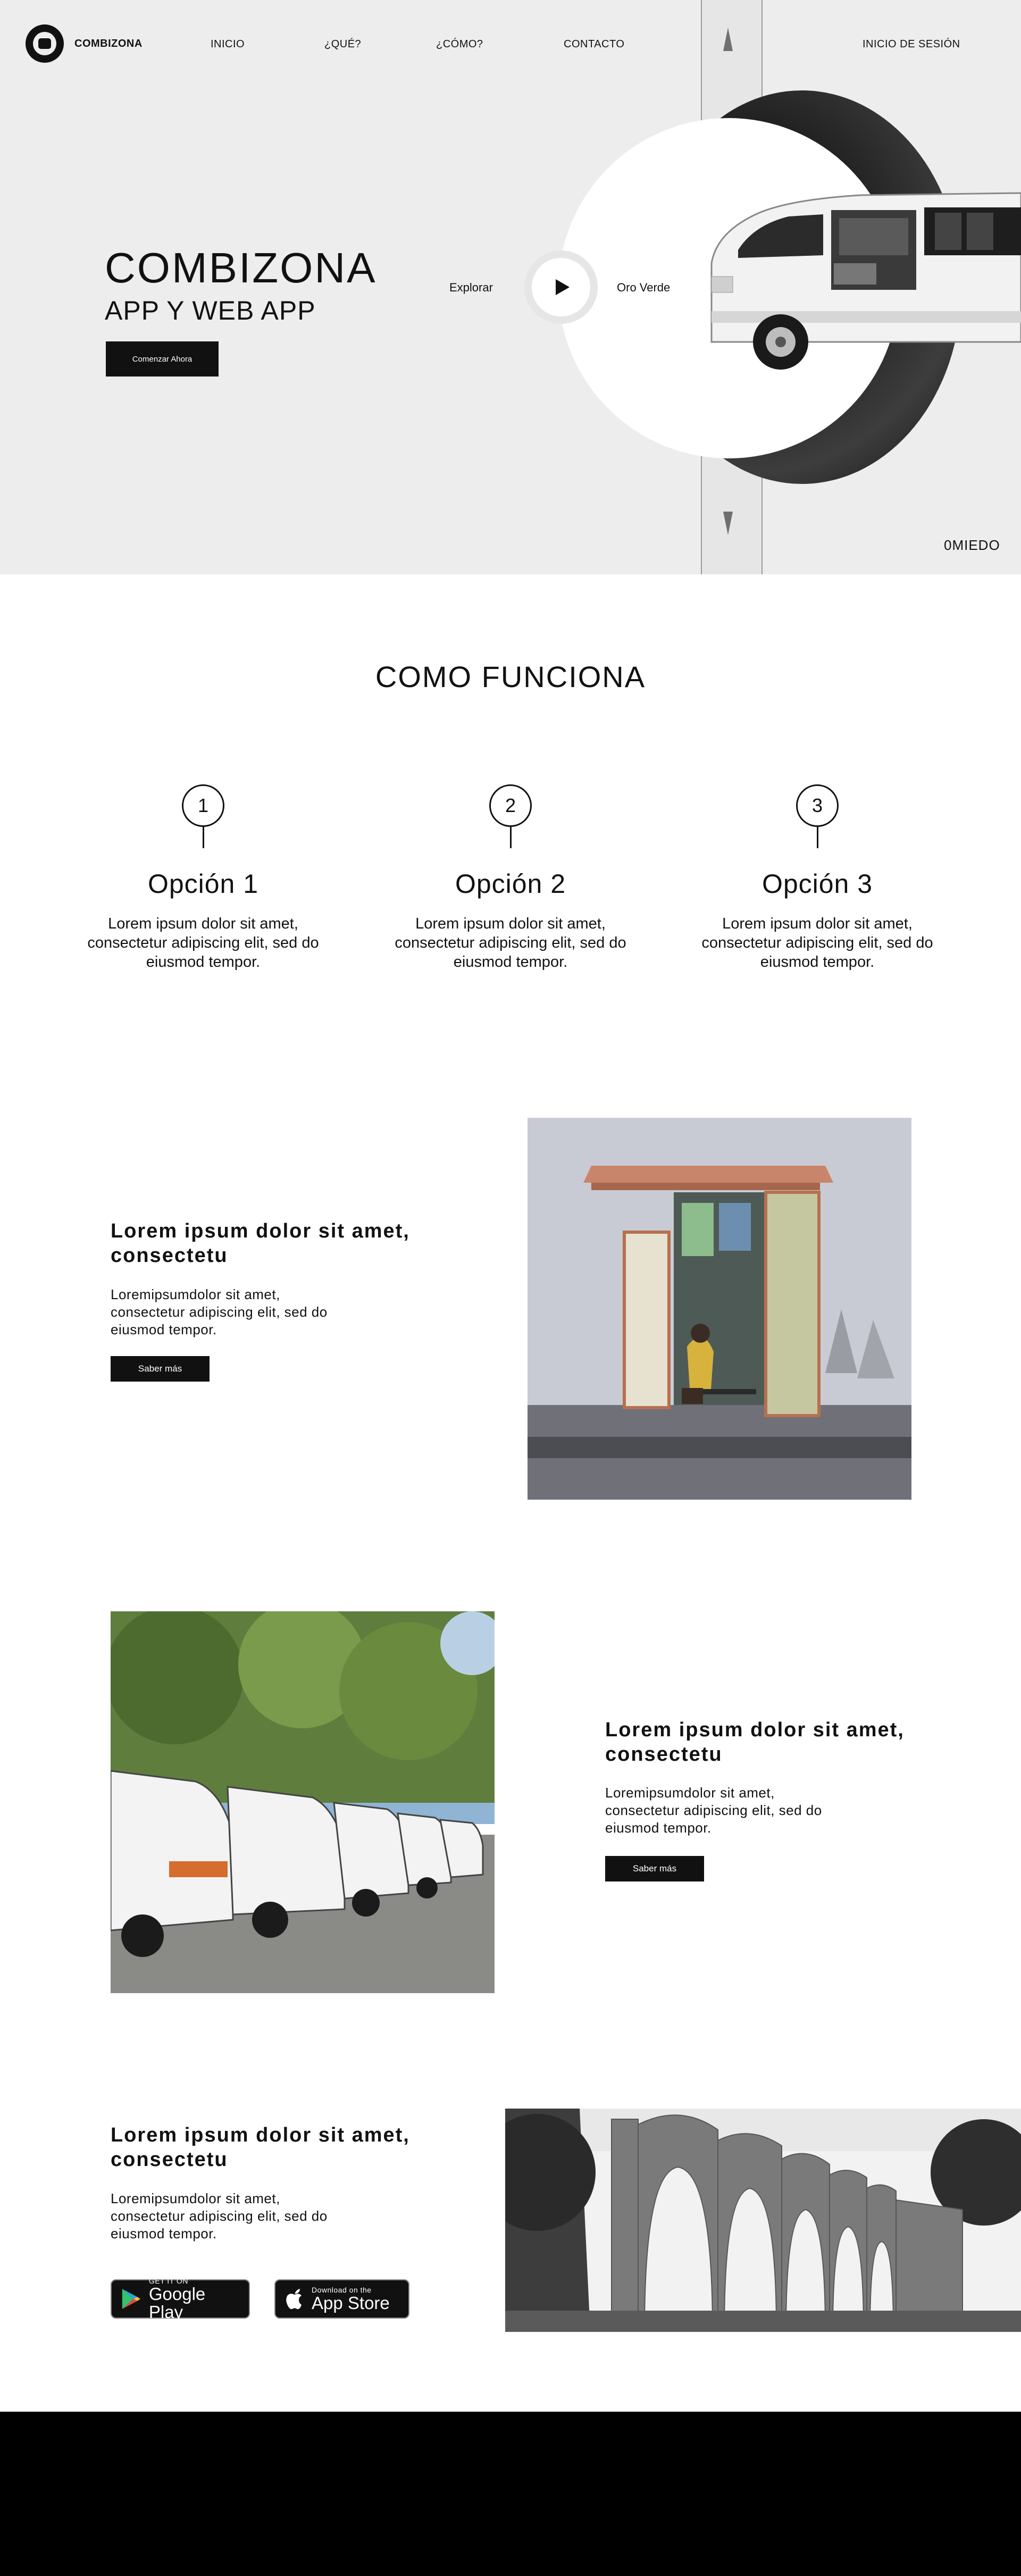 This screenshot has height=2576, width=1021. I want to click on step-number: 2, so click(510, 805).